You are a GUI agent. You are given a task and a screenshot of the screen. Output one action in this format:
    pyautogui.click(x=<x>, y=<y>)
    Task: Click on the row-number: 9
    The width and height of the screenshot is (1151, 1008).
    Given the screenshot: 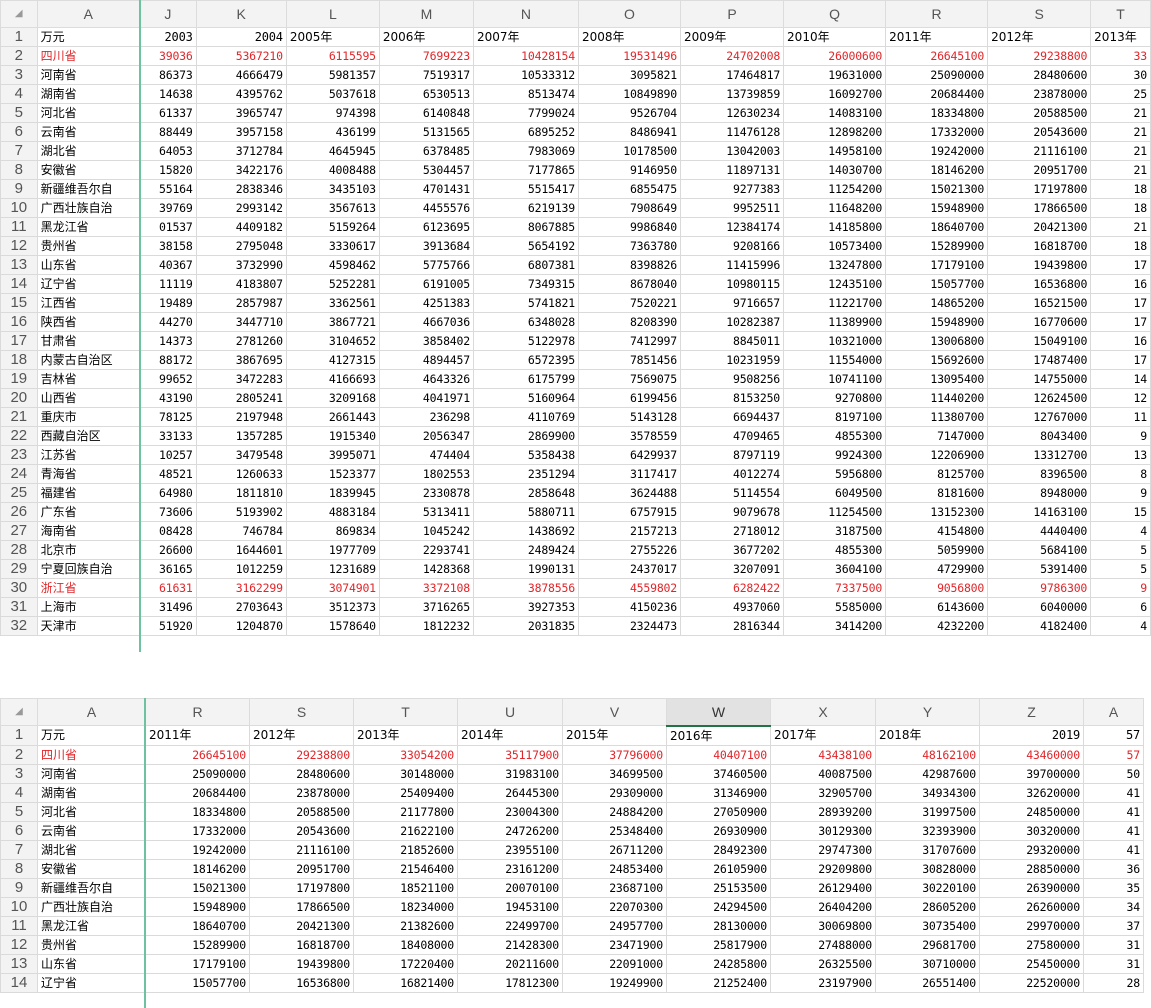 What is the action you would take?
    pyautogui.click(x=19, y=189)
    